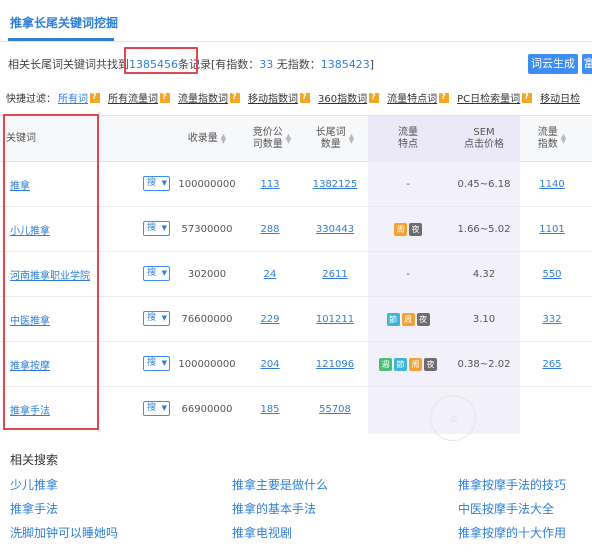 The height and width of the screenshot is (558, 592). What do you see at coordinates (335, 229) in the screenshot?
I see `longtail-link: 330443` at bounding box center [335, 229].